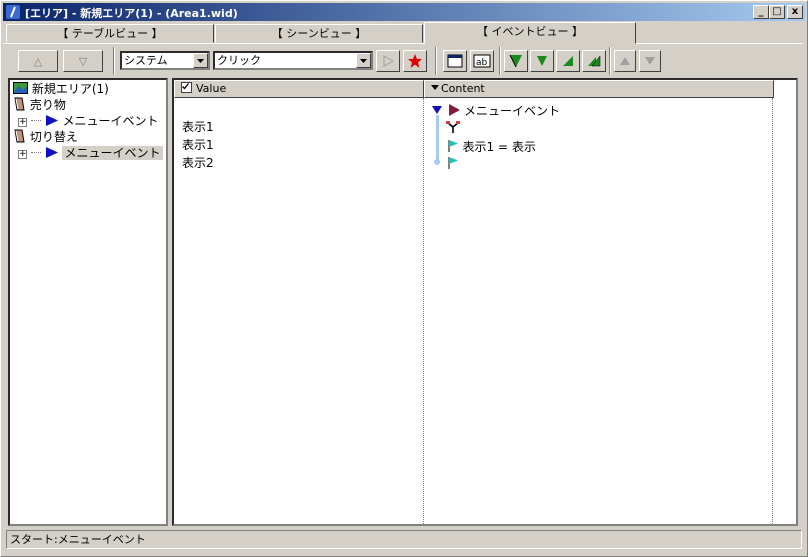  What do you see at coordinates (599, 89) in the screenshot?
I see `column-header-content: Content` at bounding box center [599, 89].